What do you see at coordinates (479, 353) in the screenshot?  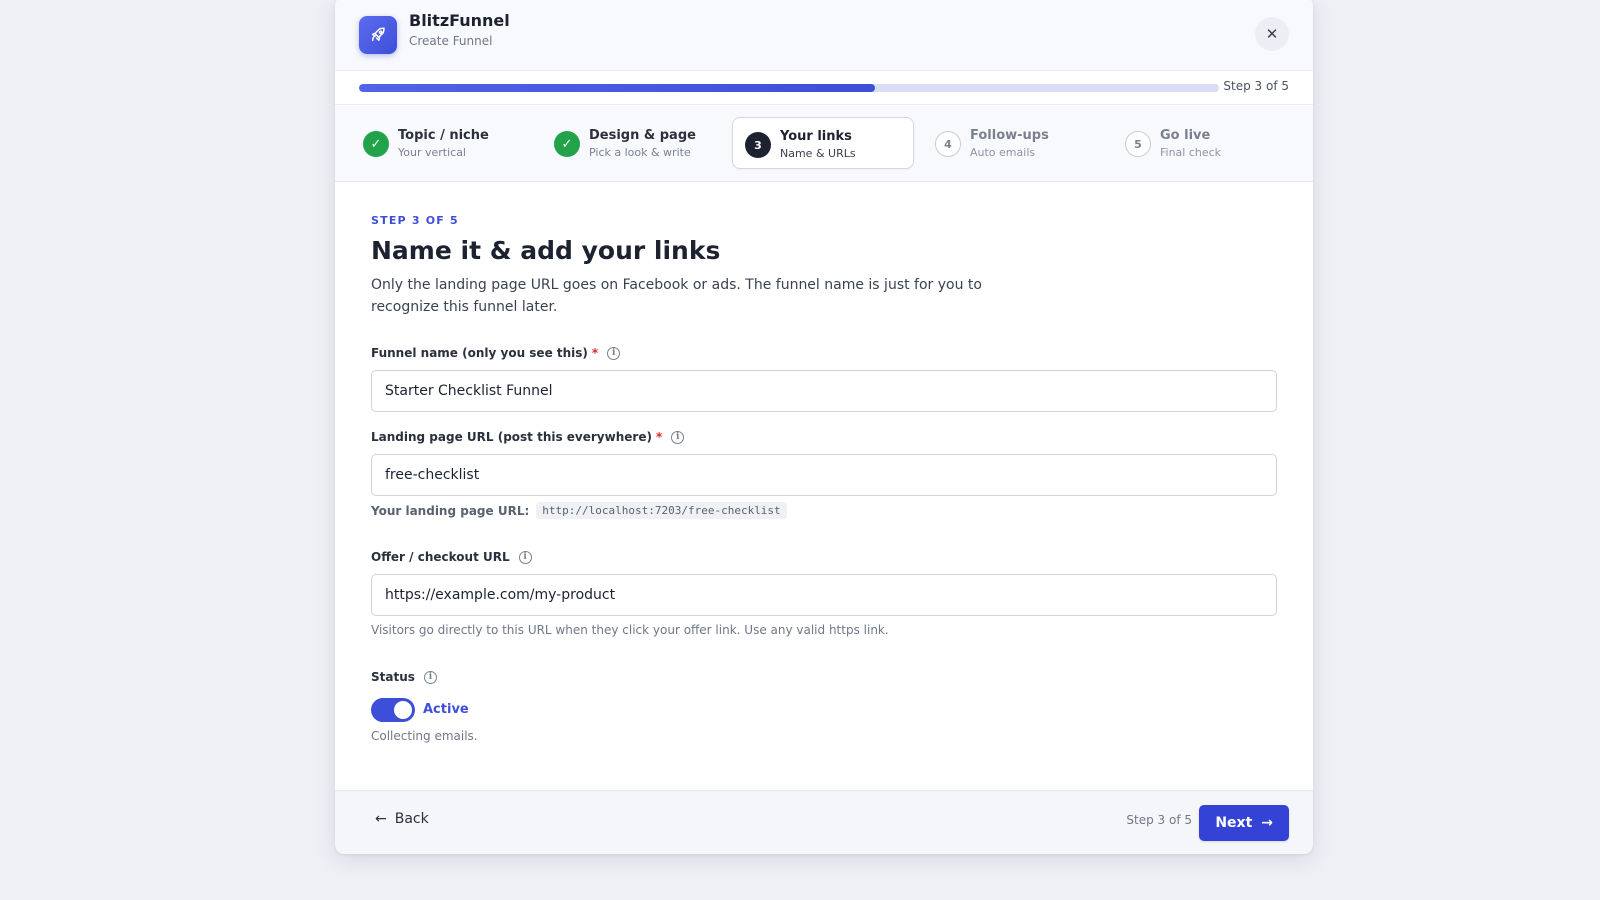 I see `field-label-text: Funnel name (only you see this)` at bounding box center [479, 353].